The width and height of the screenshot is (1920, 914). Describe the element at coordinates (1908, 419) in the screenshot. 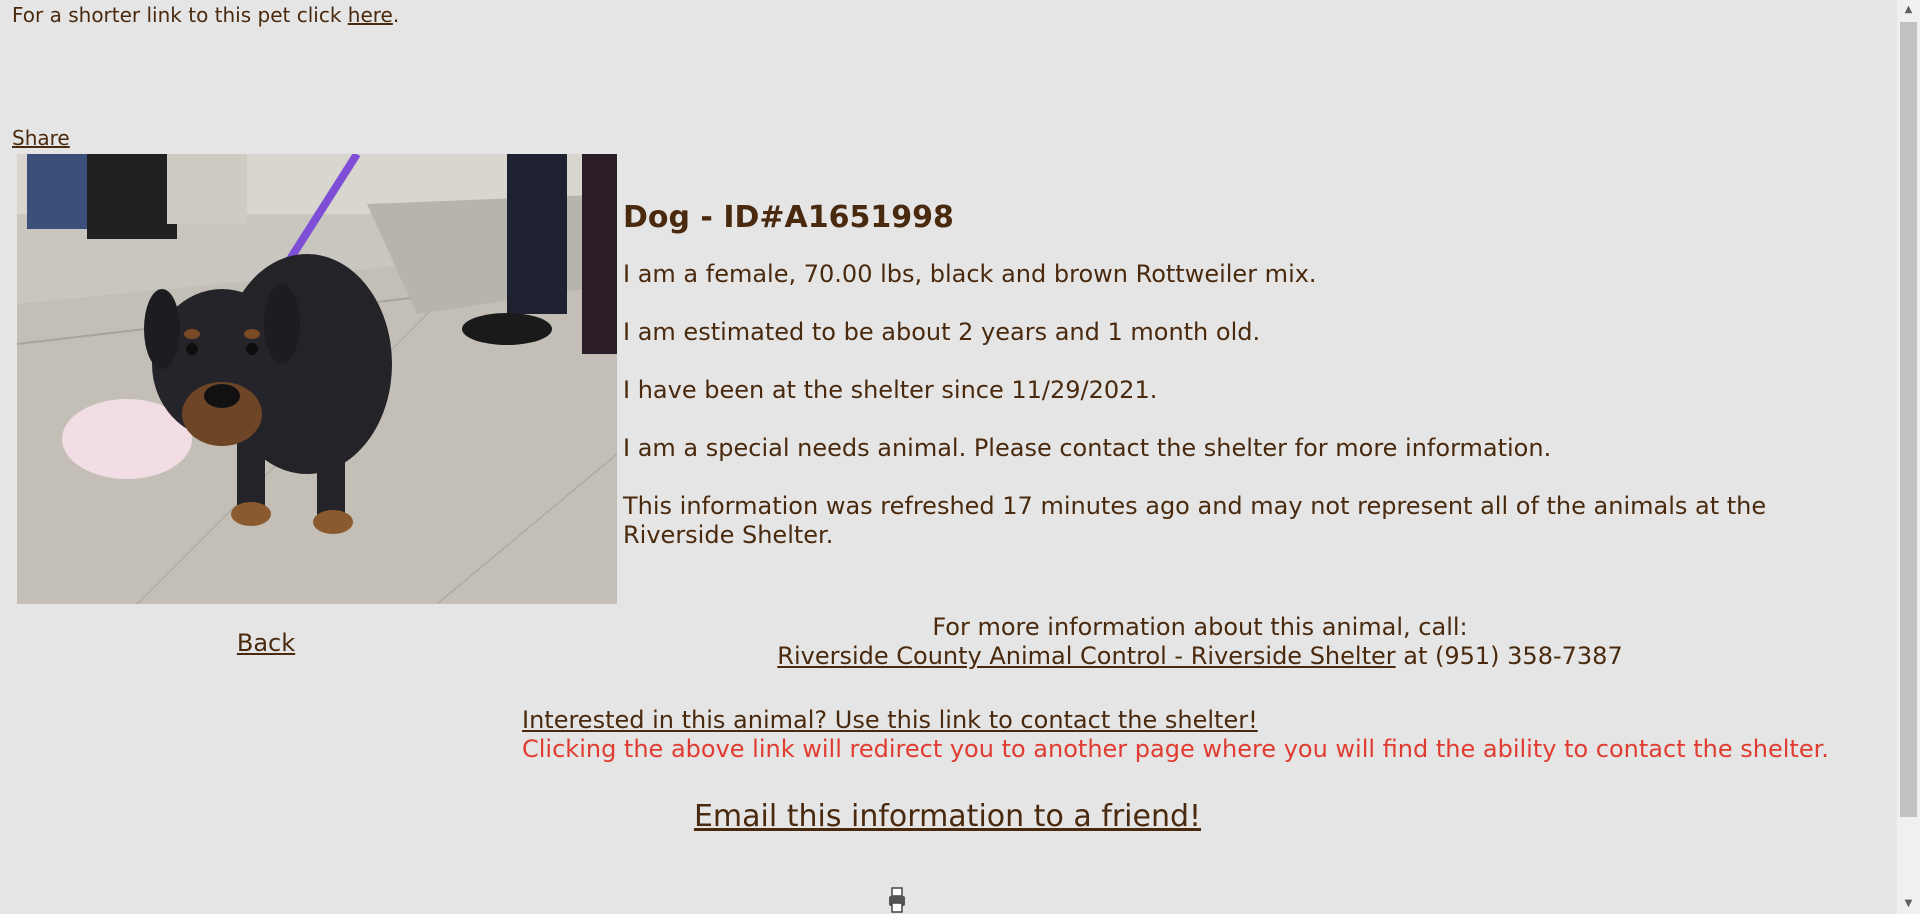

I see `scrollbar-thumb` at that location.